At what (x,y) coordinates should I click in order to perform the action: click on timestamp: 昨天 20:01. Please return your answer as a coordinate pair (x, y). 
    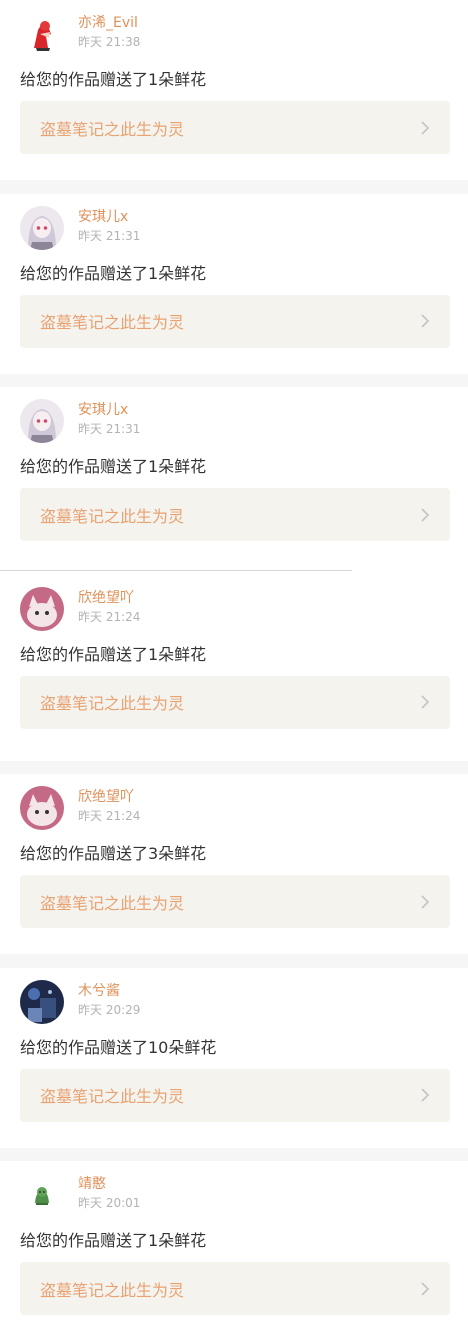
    Looking at the image, I should click on (109, 1203).